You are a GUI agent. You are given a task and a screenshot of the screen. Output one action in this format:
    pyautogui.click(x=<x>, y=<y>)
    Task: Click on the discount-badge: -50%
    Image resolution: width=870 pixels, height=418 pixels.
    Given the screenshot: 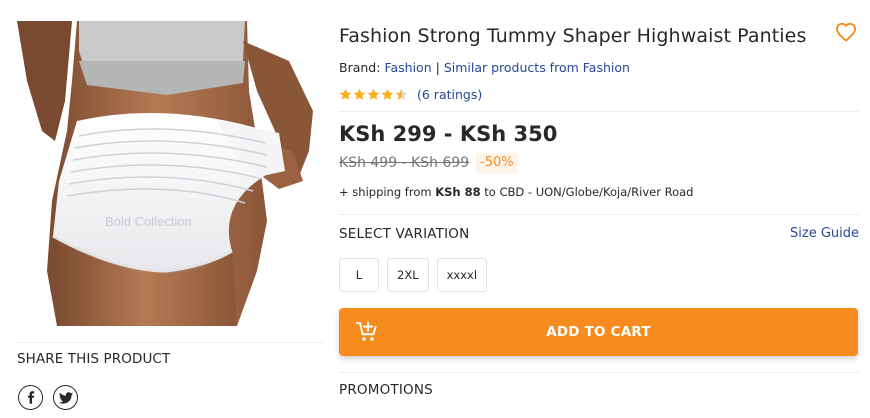 What is the action you would take?
    pyautogui.click(x=497, y=163)
    